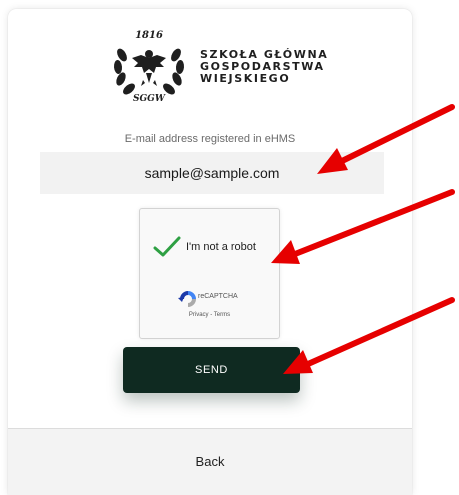 Image resolution: width=459 pixels, height=495 pixels. I want to click on recaptcha-logo-icon, so click(187, 299).